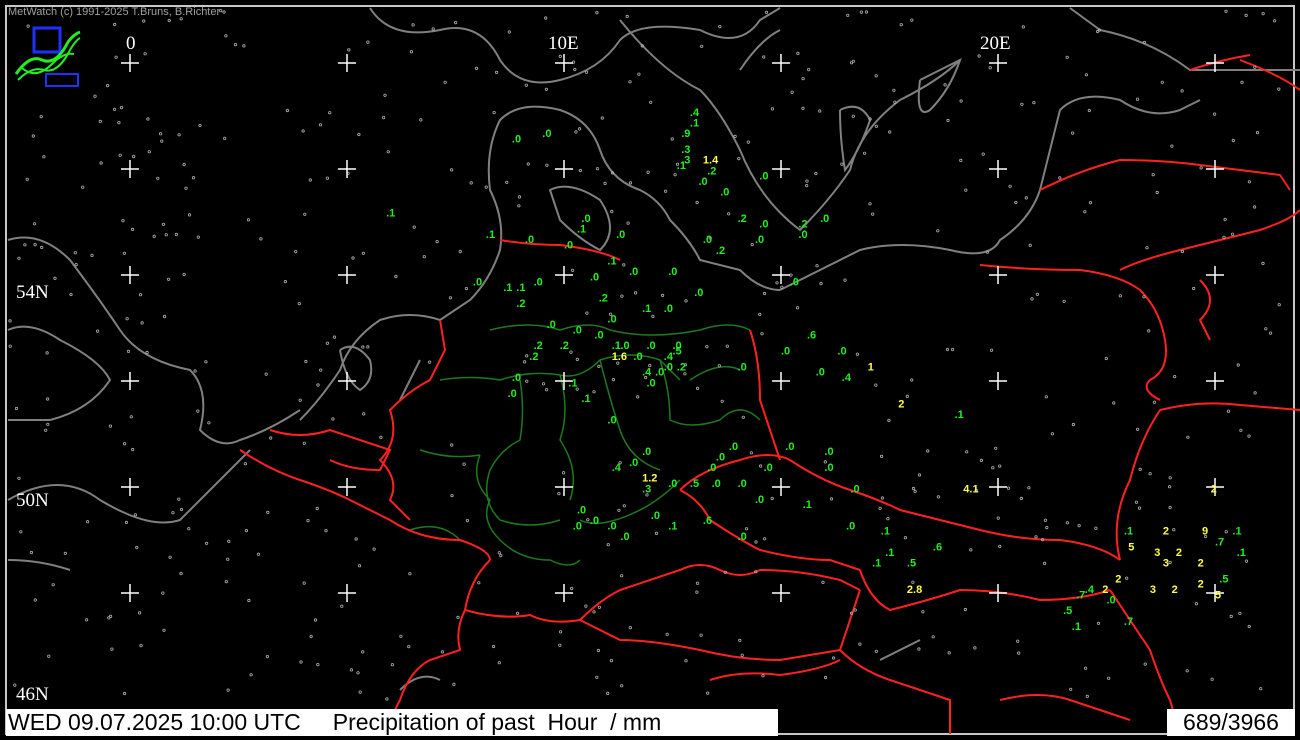 The height and width of the screenshot is (740, 1300). Describe the element at coordinates (914, 590) in the screenshot. I see `precip-value: 2.8` at that location.